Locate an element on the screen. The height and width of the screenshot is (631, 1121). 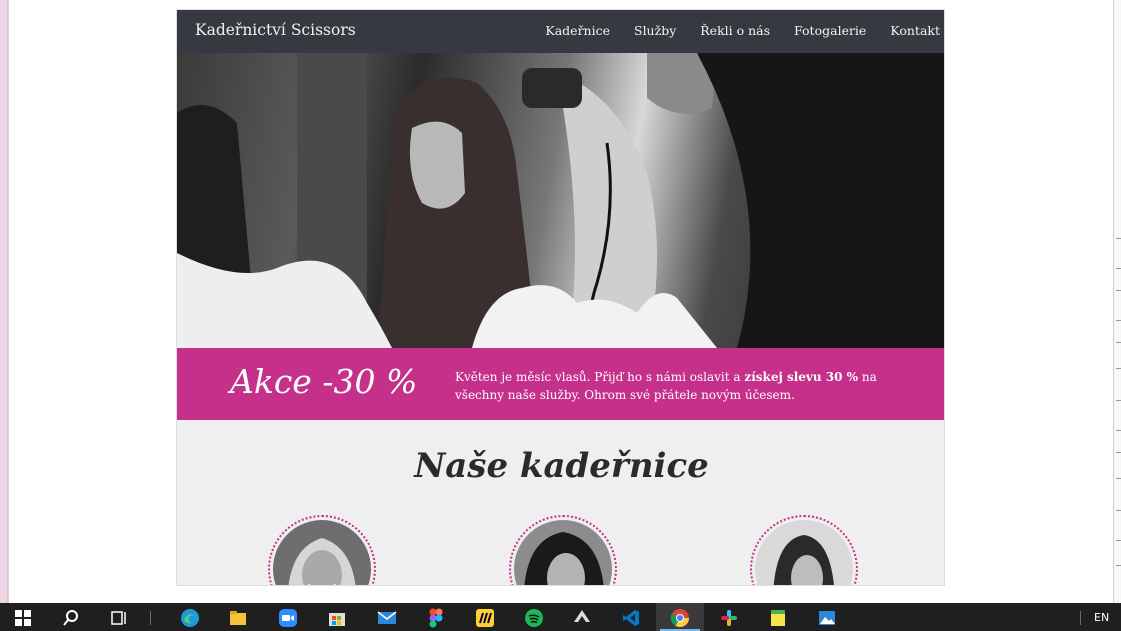
slack-icon is located at coordinates (729, 618).